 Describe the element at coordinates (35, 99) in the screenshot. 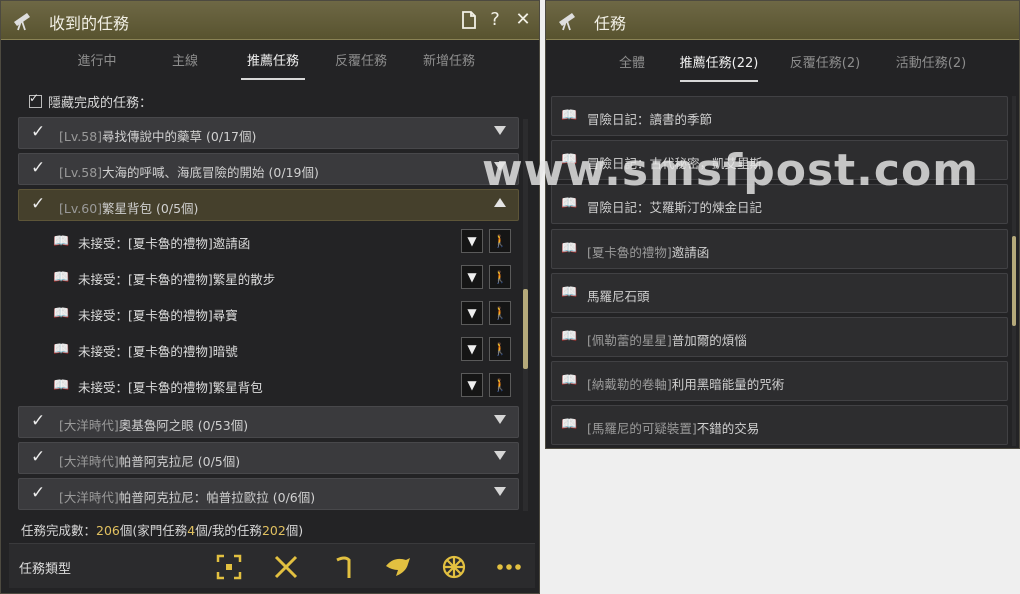

I see `checkbox-icon` at that location.